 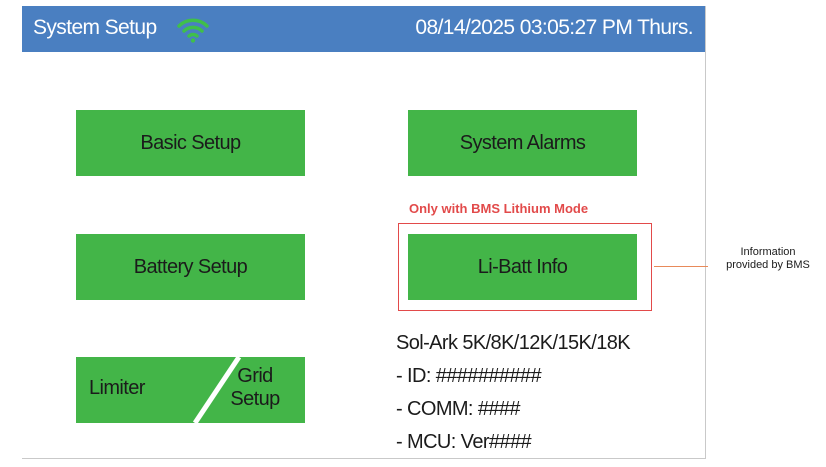 What do you see at coordinates (190, 267) in the screenshot?
I see `battery-setup-button: Battery Setup` at bounding box center [190, 267].